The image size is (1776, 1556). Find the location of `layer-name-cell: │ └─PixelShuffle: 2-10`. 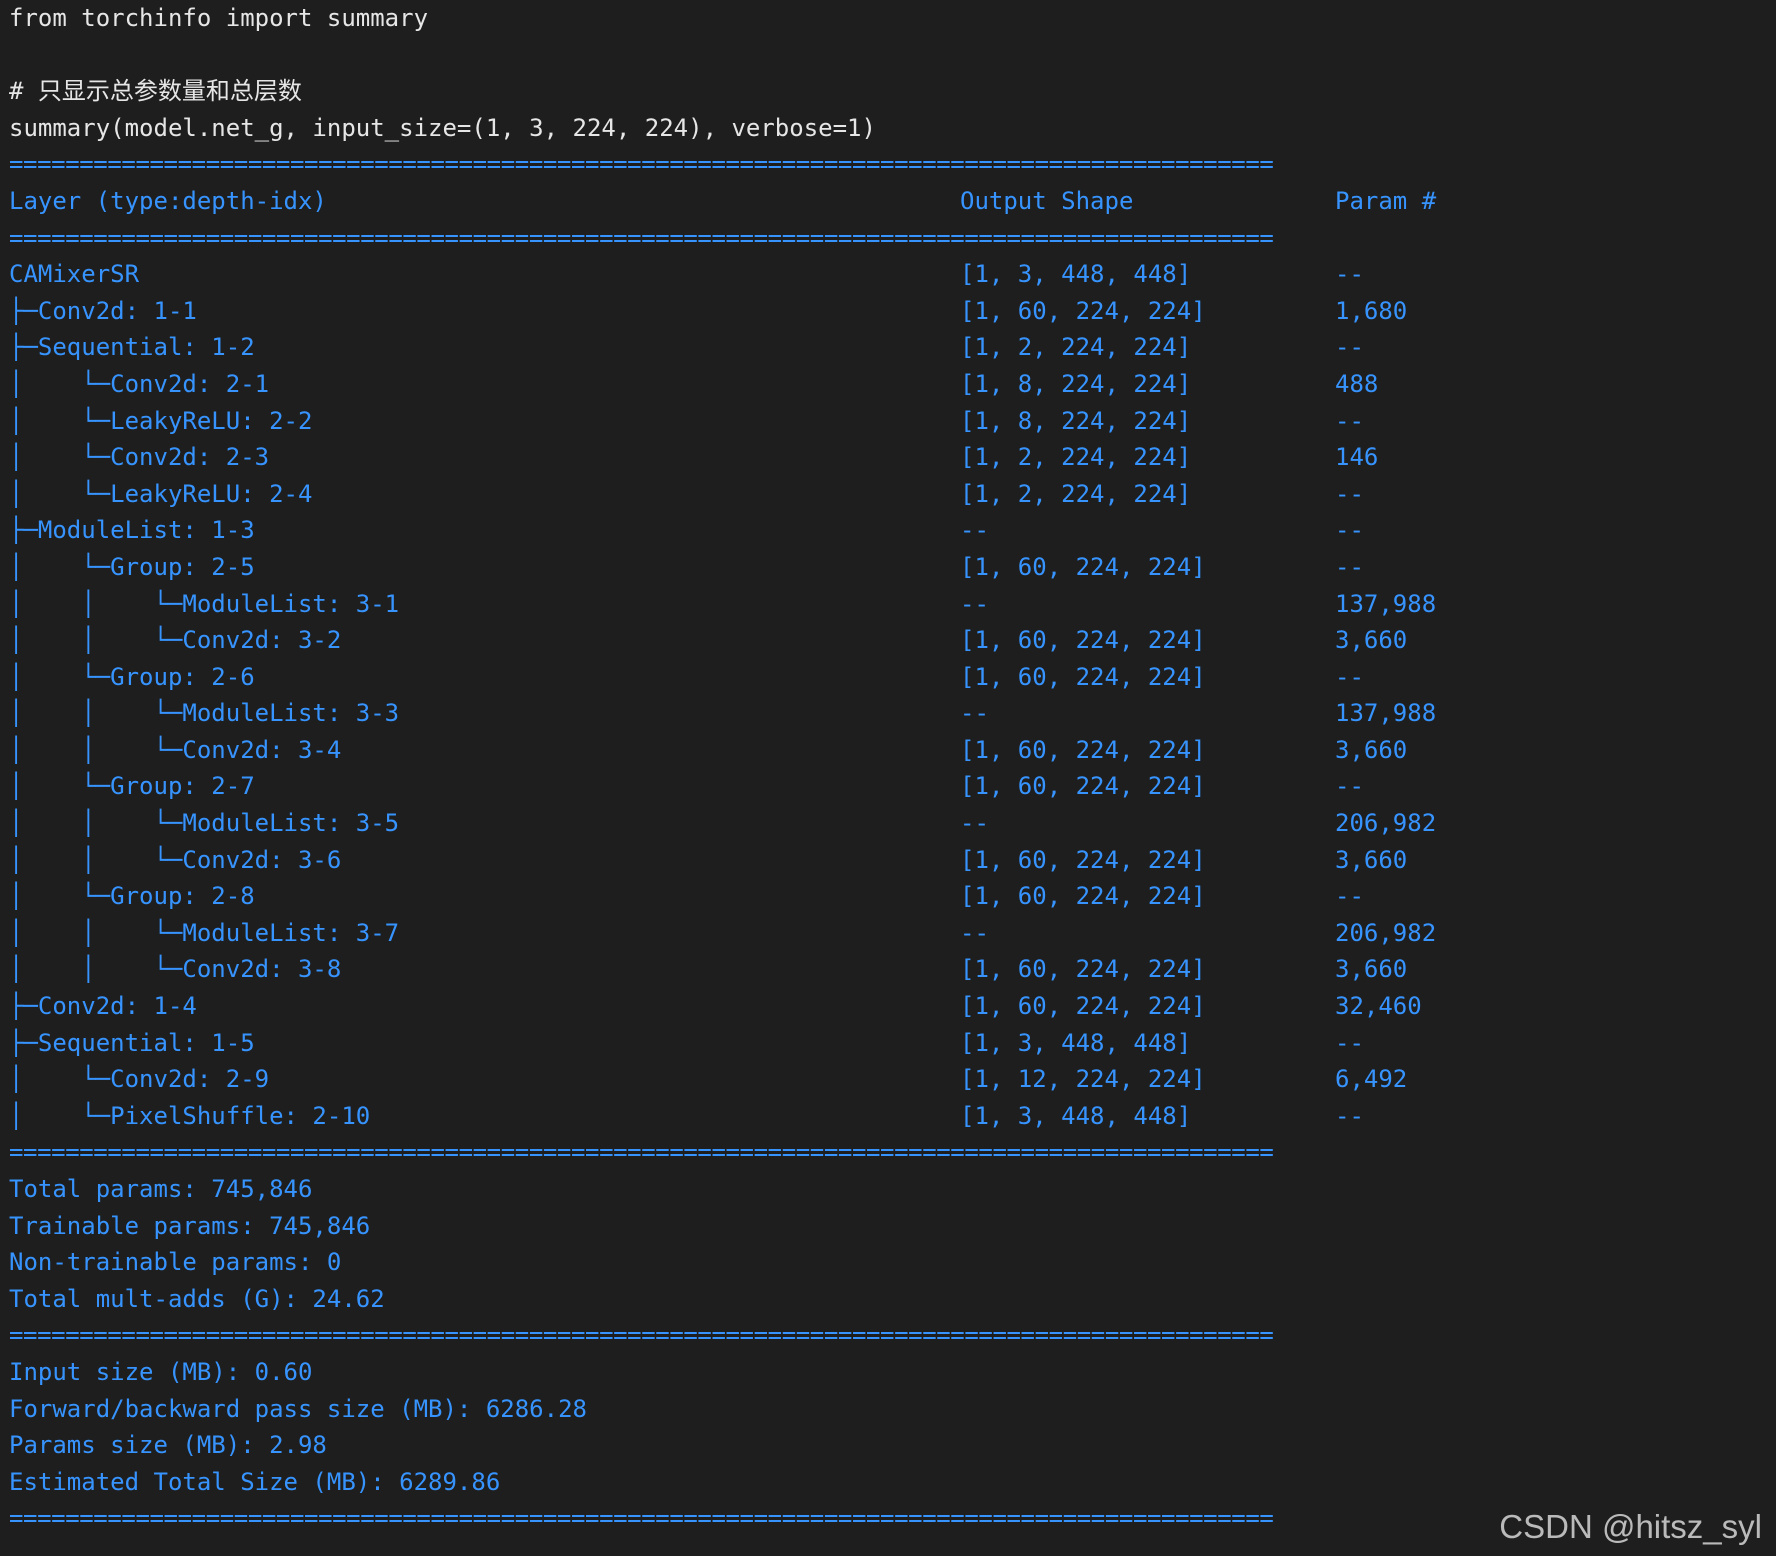

layer-name-cell: │ └─PixelShuffle: 2-10 is located at coordinates (190, 1115).